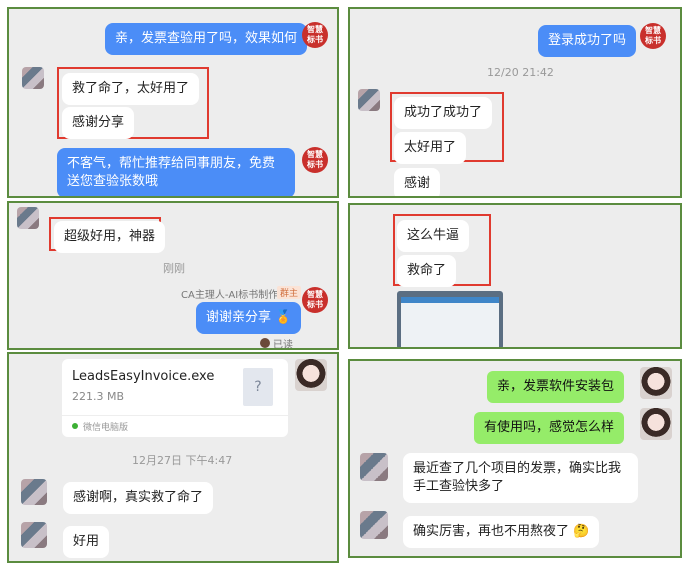 Image resolution: width=687 pixels, height=565 pixels. What do you see at coordinates (556, 387) in the screenshot?
I see `outgoing-message: 亲，发票软件安装包` at bounding box center [556, 387].